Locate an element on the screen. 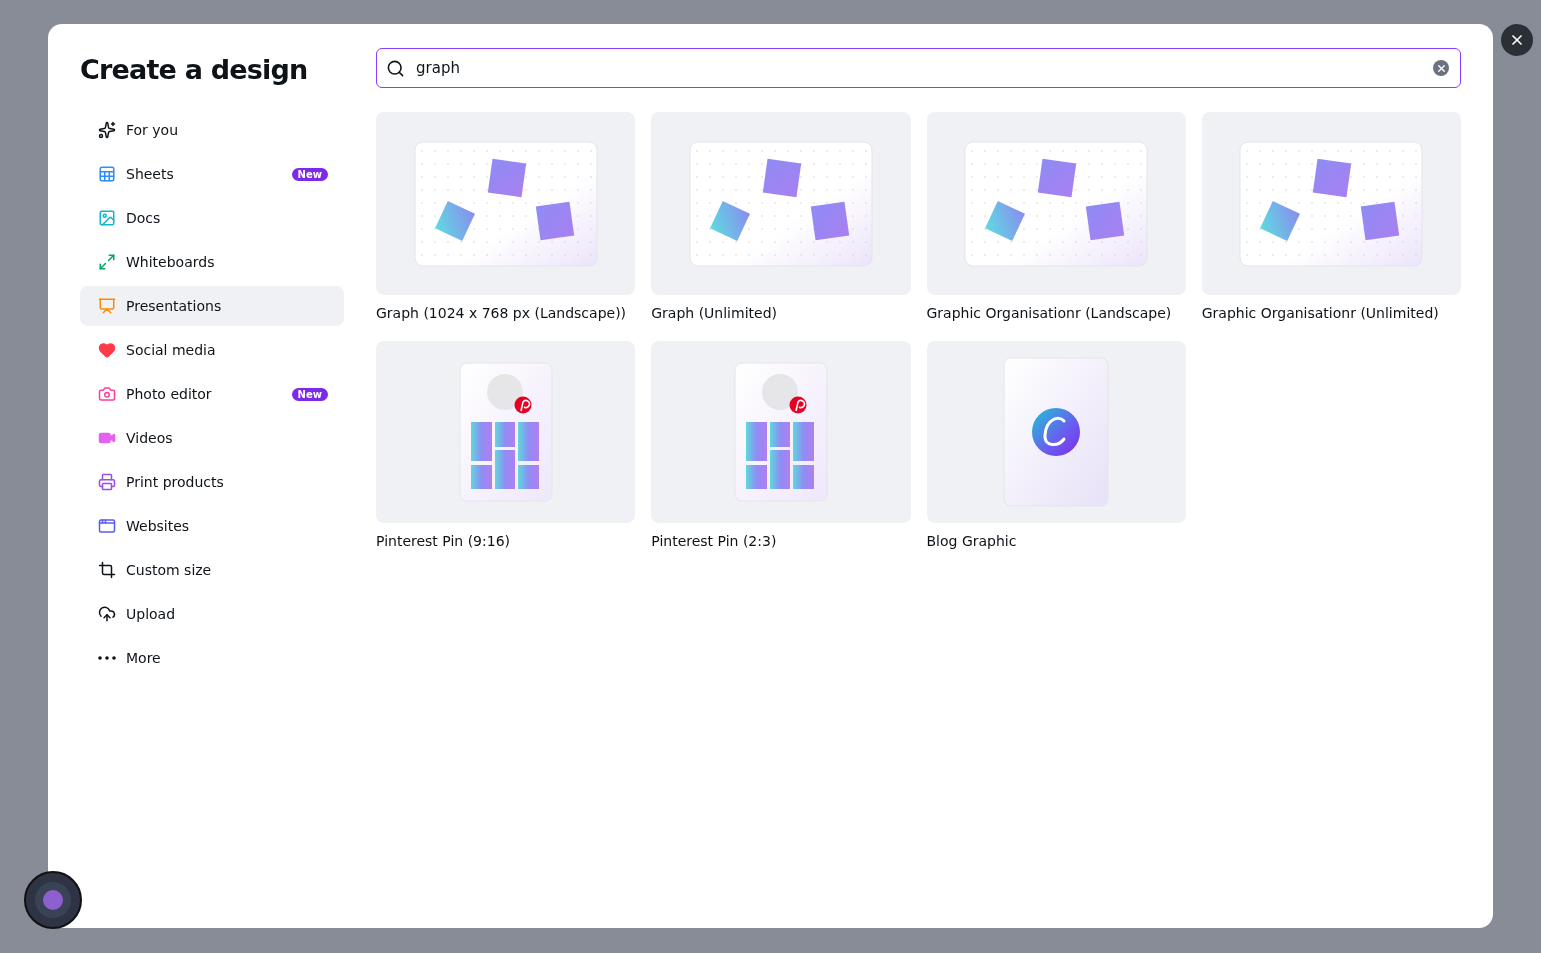  sidebar-item: Photo editor New is located at coordinates (212, 394).